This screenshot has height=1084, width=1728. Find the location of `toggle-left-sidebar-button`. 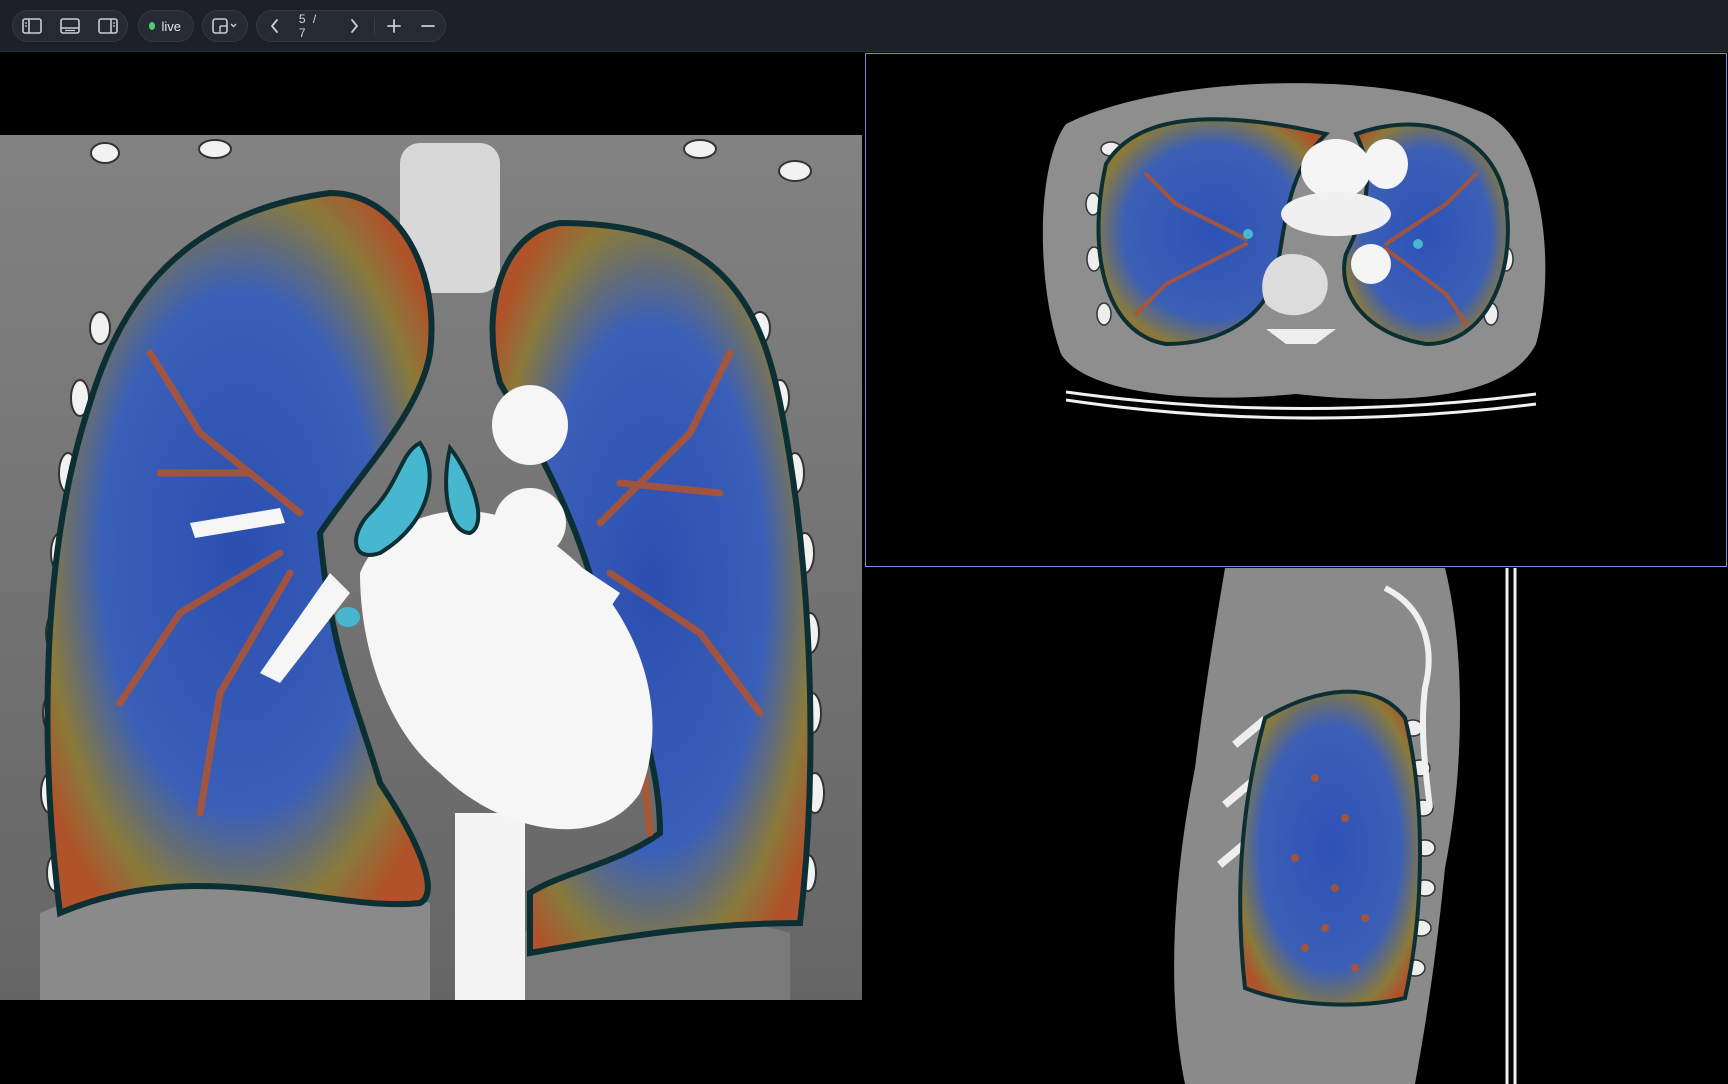

toggle-left-sidebar-button is located at coordinates (32, 26).